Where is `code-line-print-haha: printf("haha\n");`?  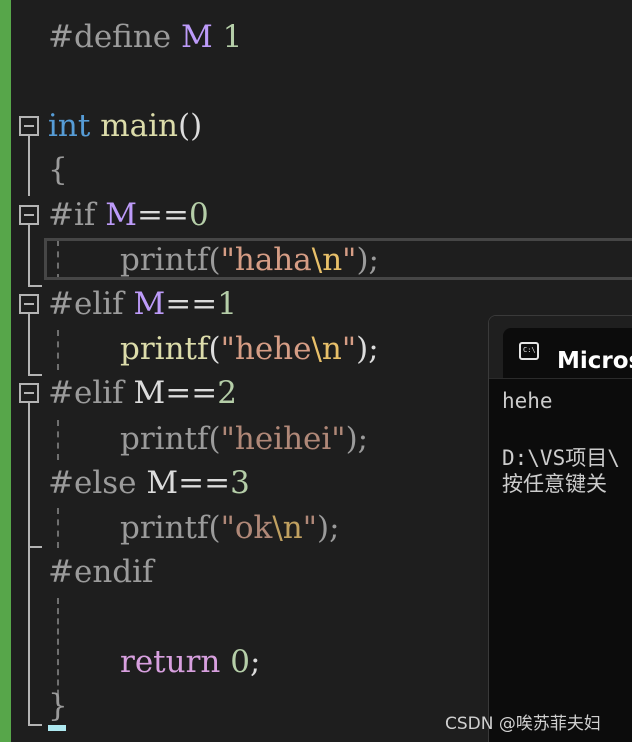
code-line-print-haha: printf("haha\n"); is located at coordinates (249, 260).